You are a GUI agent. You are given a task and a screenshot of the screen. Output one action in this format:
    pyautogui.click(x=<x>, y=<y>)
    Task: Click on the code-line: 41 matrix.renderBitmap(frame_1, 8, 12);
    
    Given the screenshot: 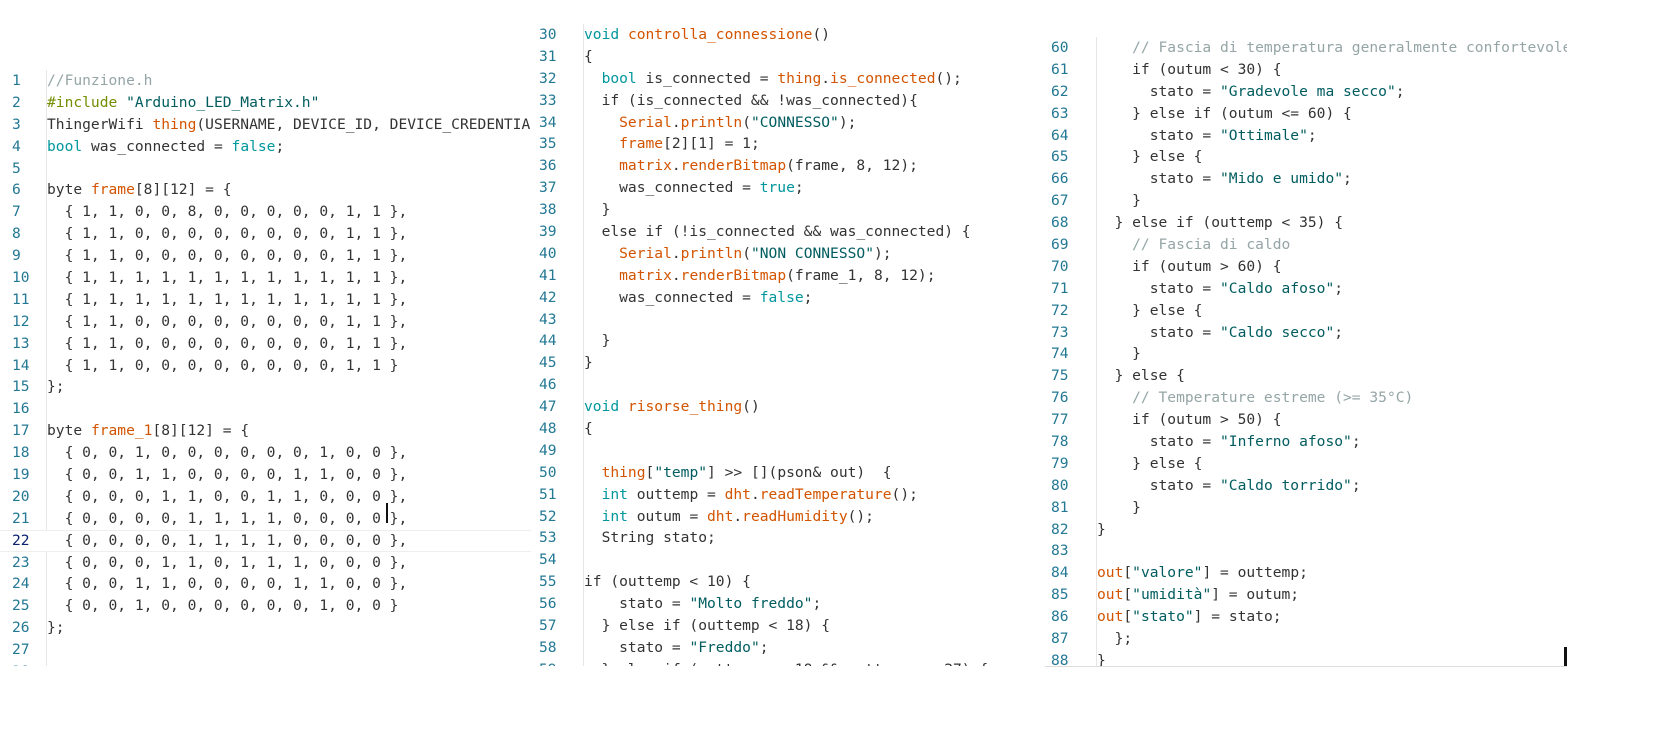 What is the action you would take?
    pyautogui.click(x=788, y=276)
    